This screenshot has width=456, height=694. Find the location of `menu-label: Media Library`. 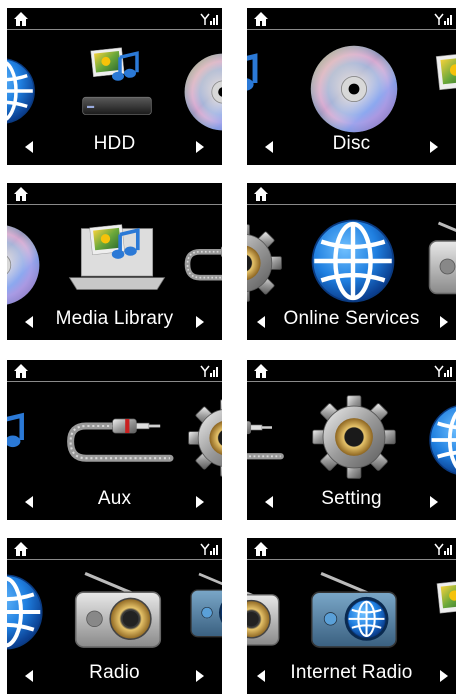

menu-label: Media Library is located at coordinates (114, 318).